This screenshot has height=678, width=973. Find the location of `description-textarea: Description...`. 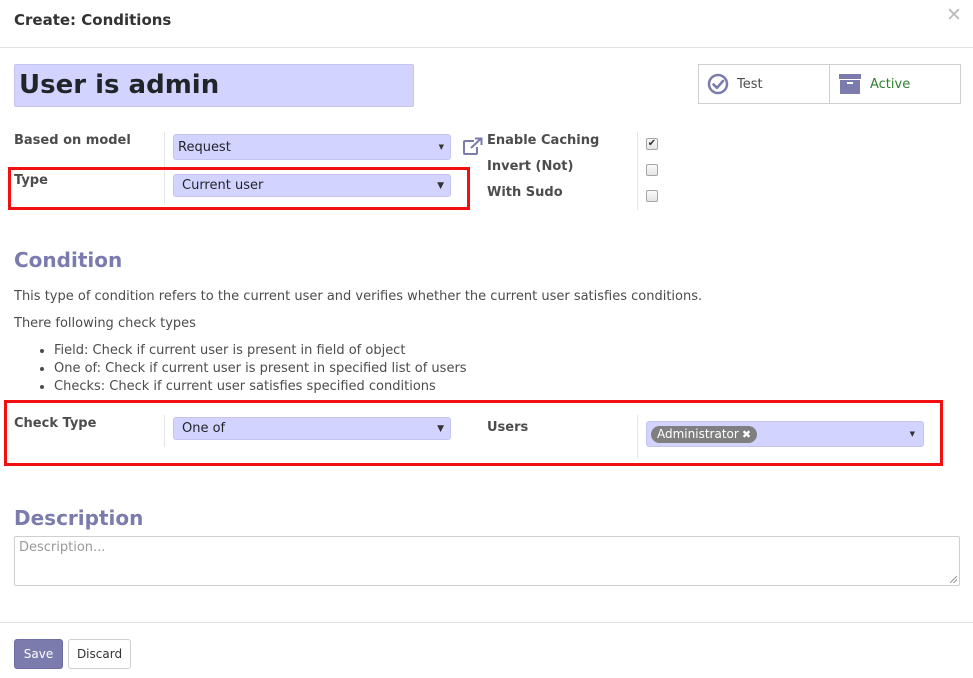

description-textarea: Description... is located at coordinates (487, 561).